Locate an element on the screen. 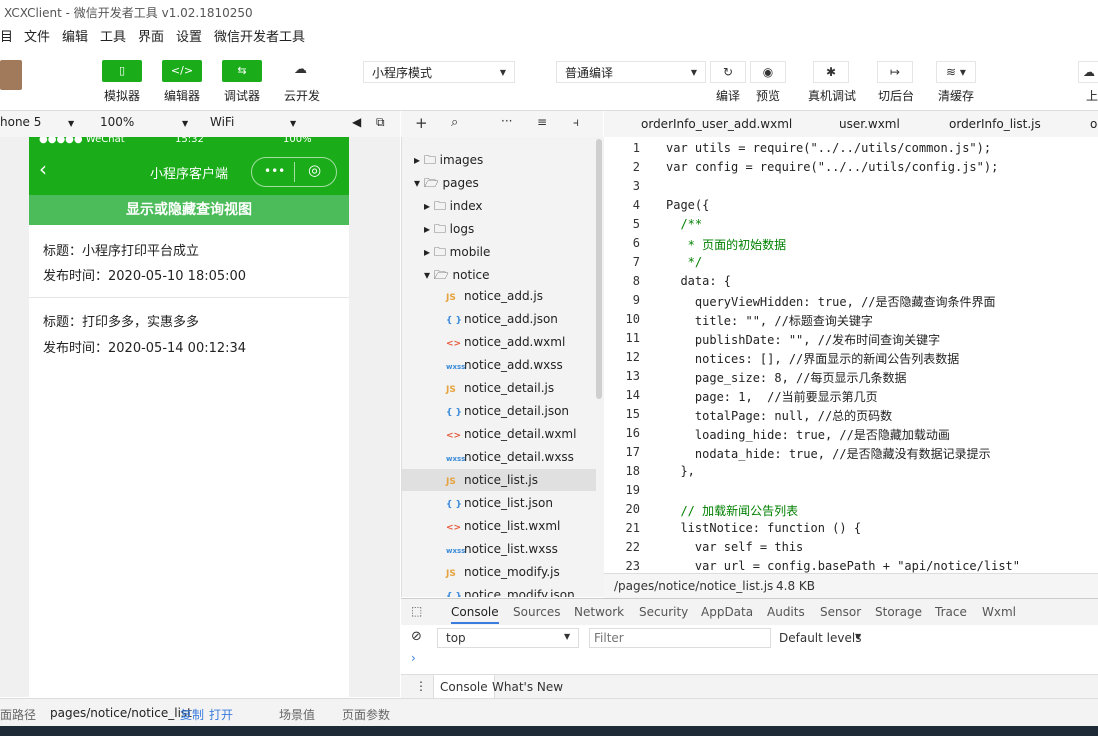  menu-item-edit: 编辑 is located at coordinates (75, 35).